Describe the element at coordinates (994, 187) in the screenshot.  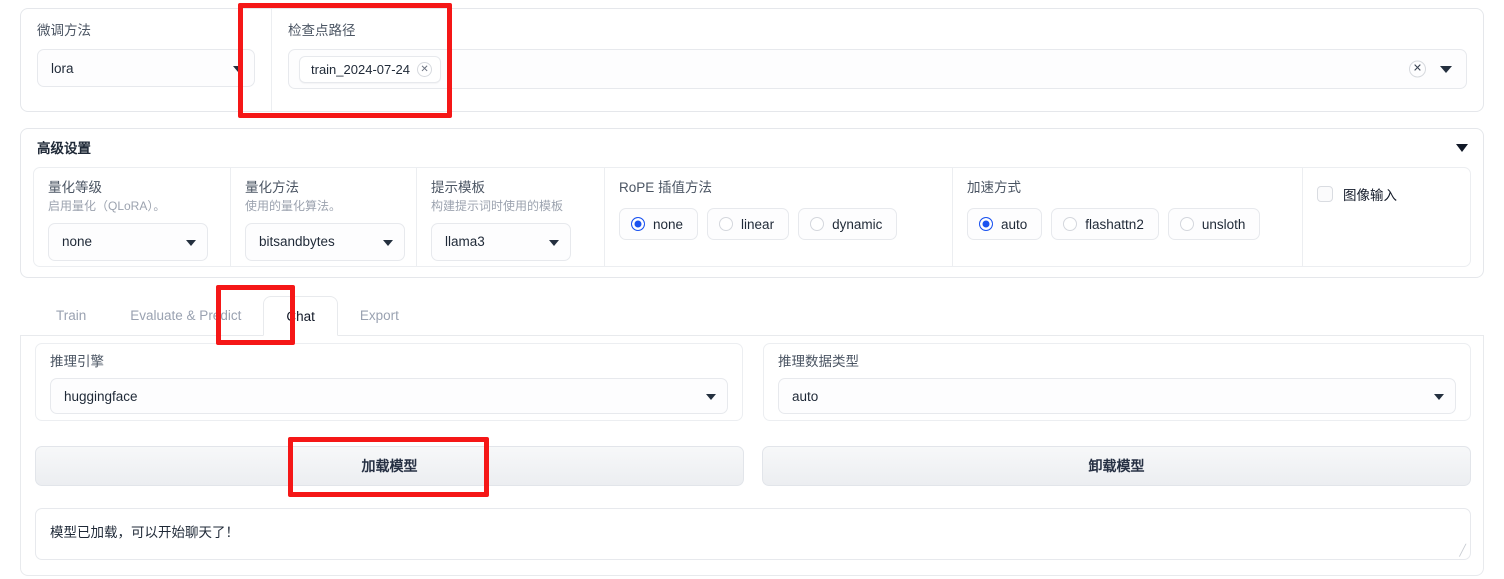
I see `booster-label: 加速方式` at that location.